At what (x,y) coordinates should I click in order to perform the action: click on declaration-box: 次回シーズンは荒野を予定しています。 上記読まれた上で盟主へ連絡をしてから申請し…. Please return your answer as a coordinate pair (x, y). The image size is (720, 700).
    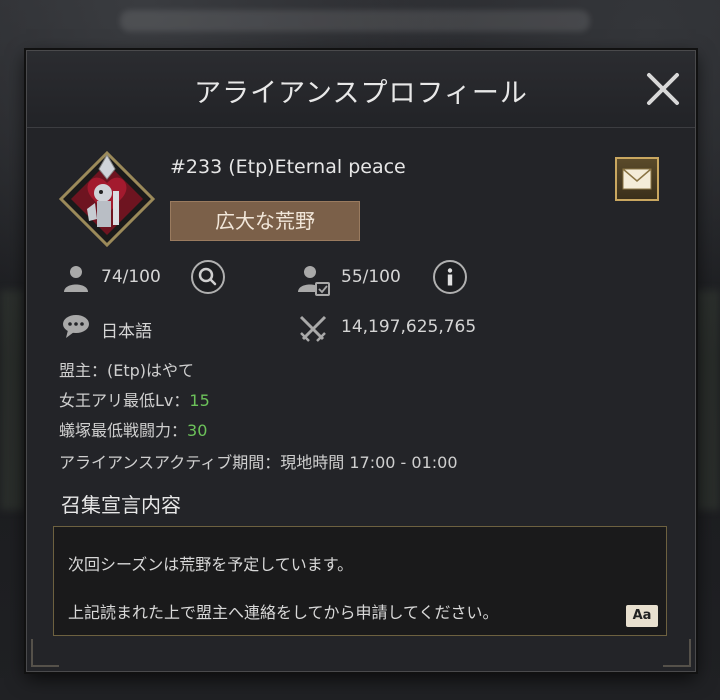
    Looking at the image, I should click on (360, 581).